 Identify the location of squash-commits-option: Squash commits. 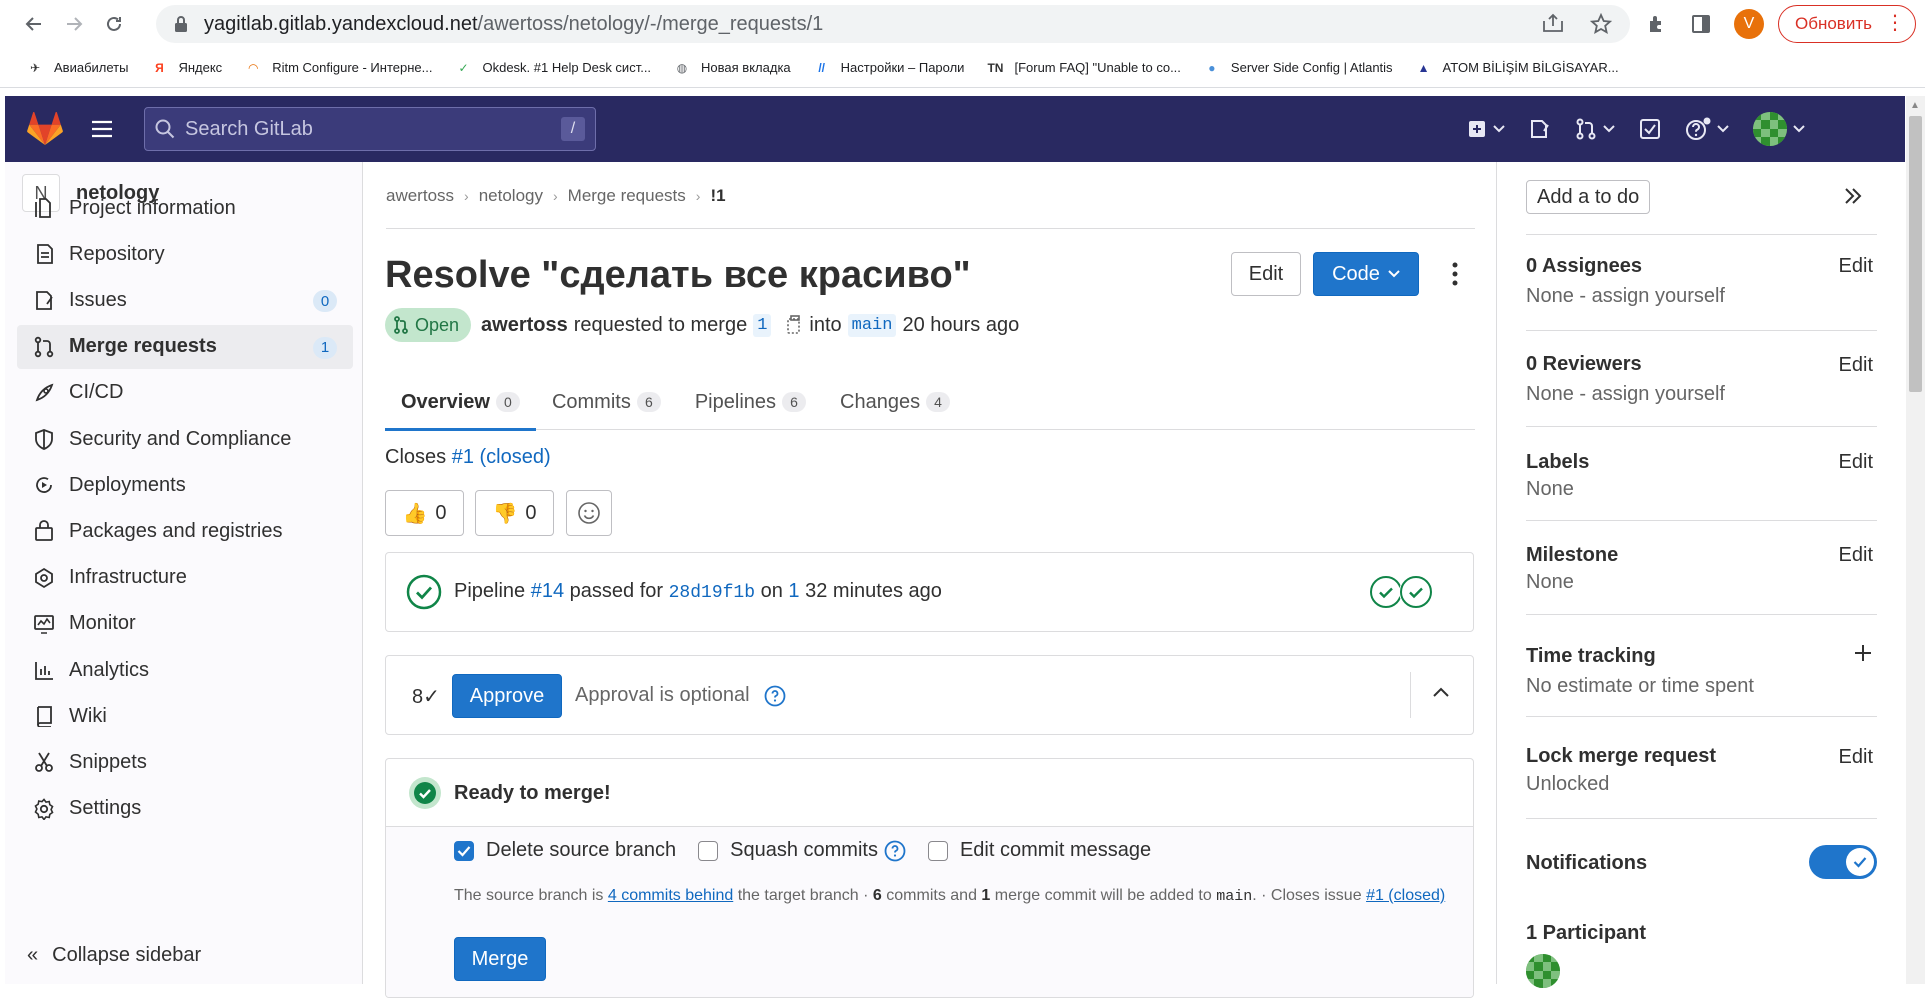
(802, 850).